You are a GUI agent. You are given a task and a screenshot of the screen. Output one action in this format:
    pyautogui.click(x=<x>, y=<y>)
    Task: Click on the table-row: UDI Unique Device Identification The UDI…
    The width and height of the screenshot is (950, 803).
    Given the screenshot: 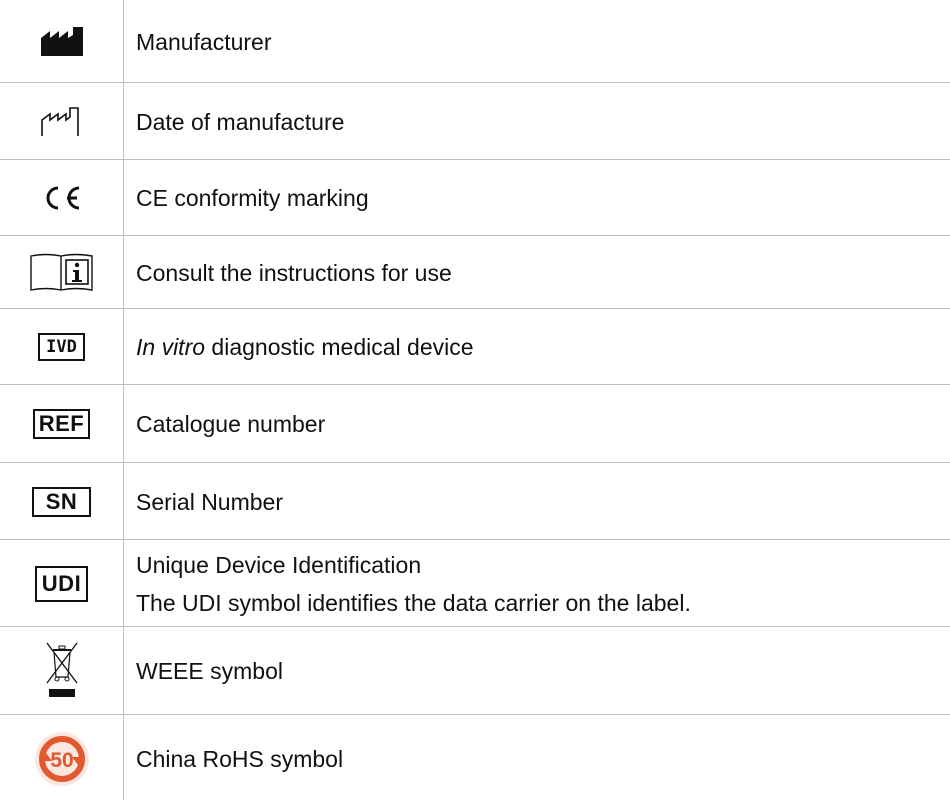 What is the action you would take?
    pyautogui.click(x=475, y=583)
    